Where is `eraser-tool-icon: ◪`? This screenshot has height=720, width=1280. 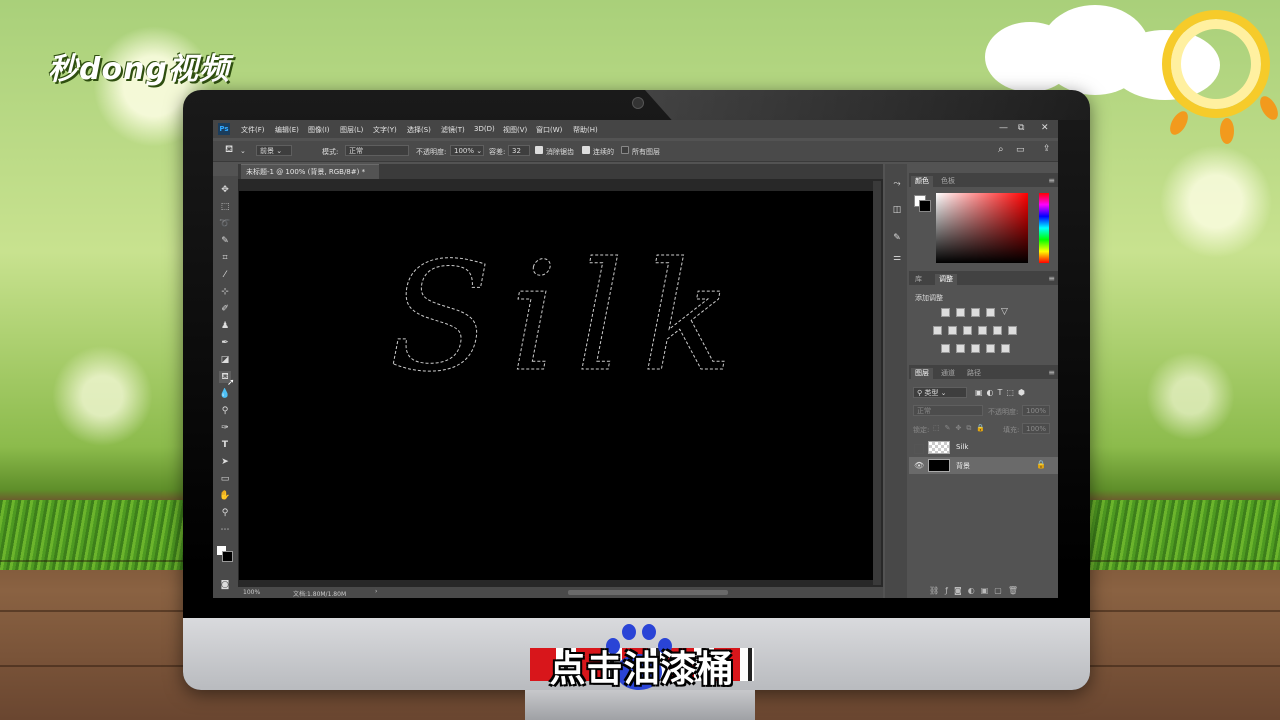
eraser-tool-icon: ◪ is located at coordinates (225, 360).